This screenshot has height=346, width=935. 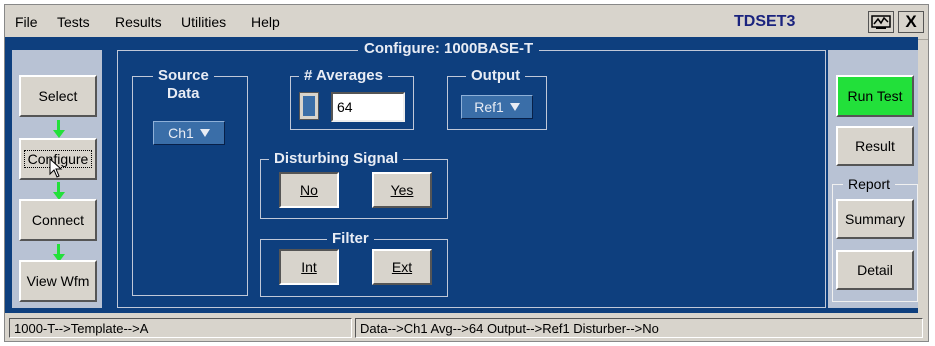 I want to click on close-button: X, so click(x=911, y=22).